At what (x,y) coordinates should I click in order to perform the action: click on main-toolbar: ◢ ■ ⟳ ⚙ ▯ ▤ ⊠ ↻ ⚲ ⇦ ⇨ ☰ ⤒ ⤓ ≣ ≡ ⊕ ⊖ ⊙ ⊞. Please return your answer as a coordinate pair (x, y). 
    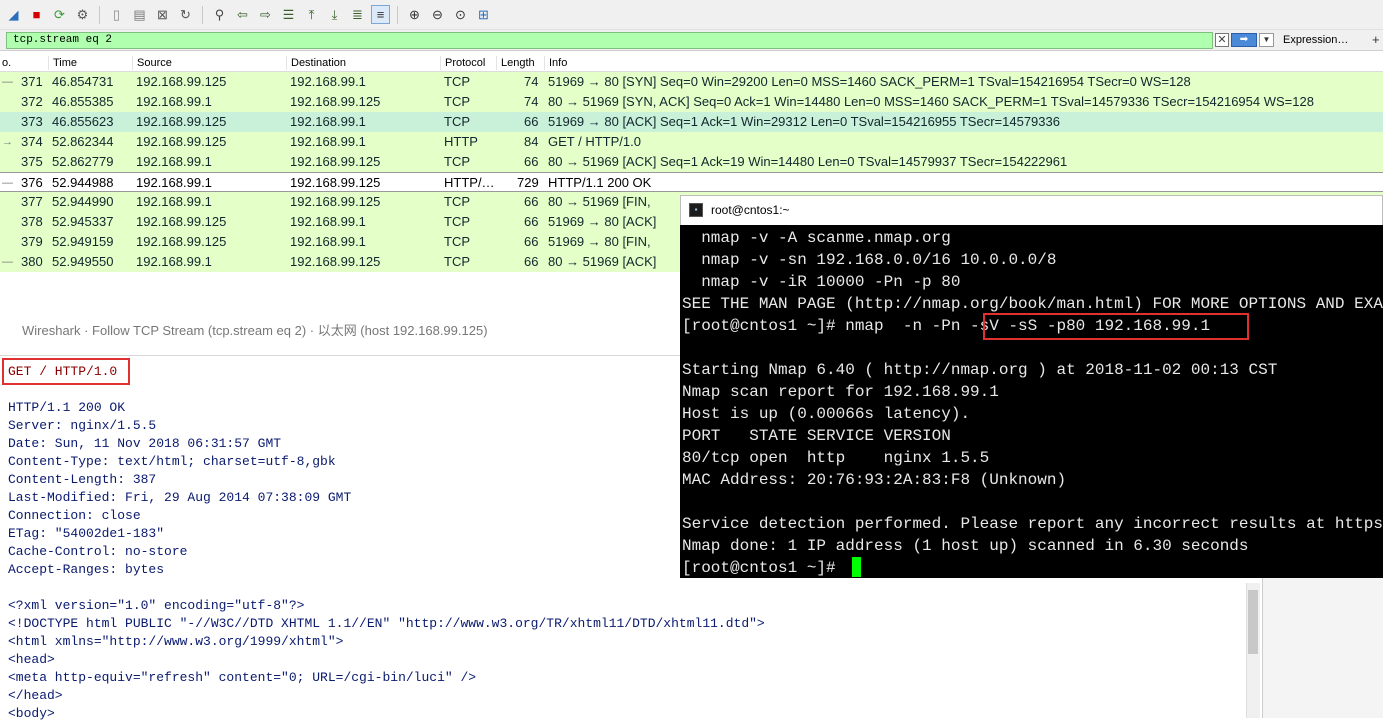
    Looking at the image, I should click on (691, 15).